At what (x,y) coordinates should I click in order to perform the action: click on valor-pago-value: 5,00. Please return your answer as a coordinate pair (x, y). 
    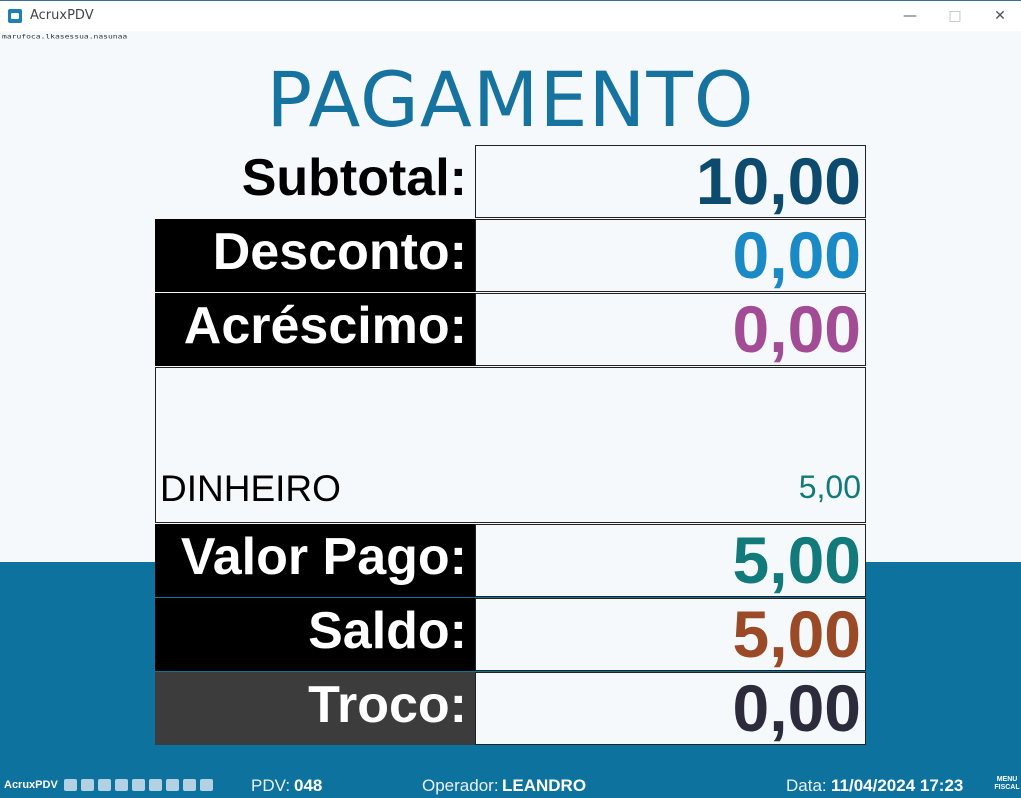
    Looking at the image, I should click on (670, 560).